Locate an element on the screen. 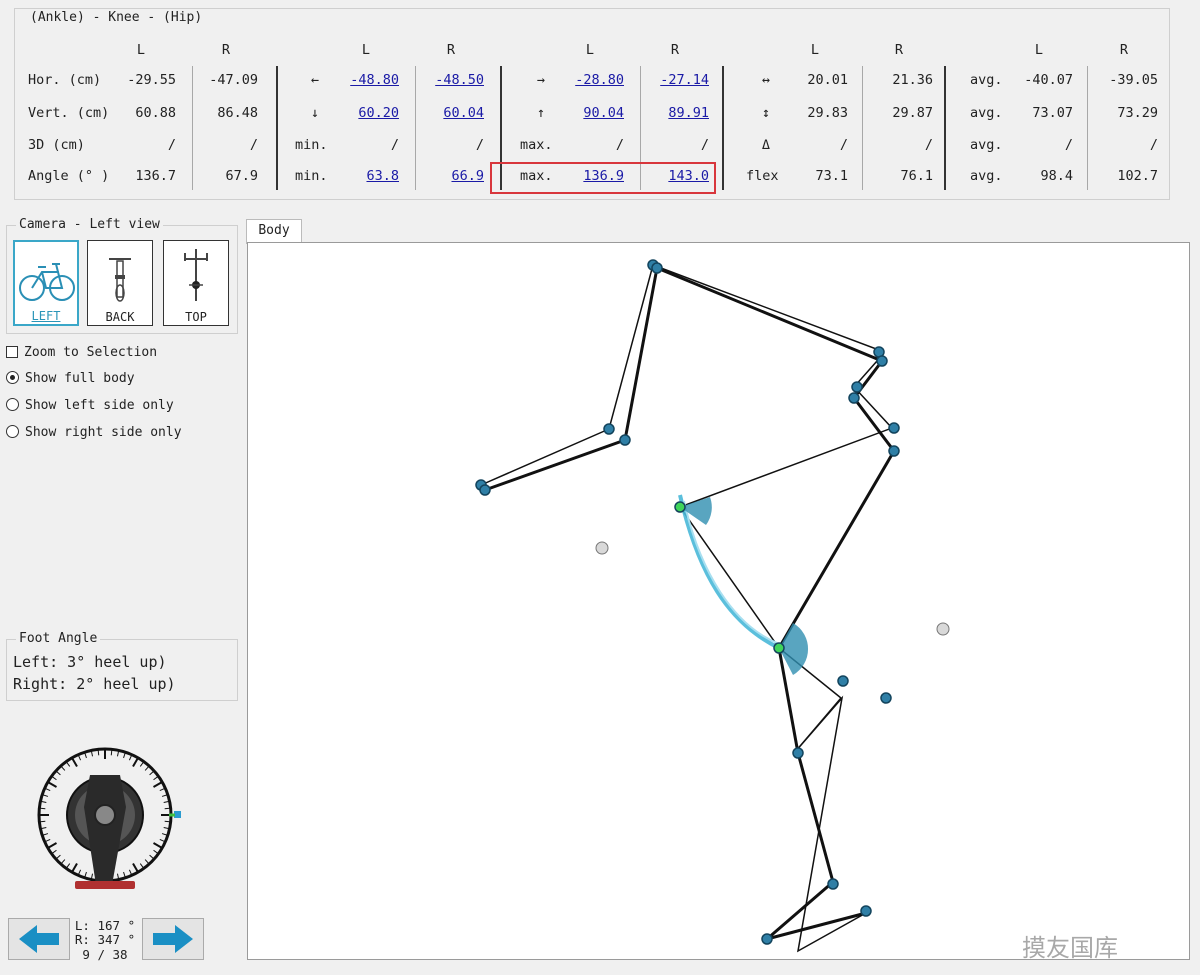 This screenshot has height=975, width=1200. checkbox-box is located at coordinates (12, 352).